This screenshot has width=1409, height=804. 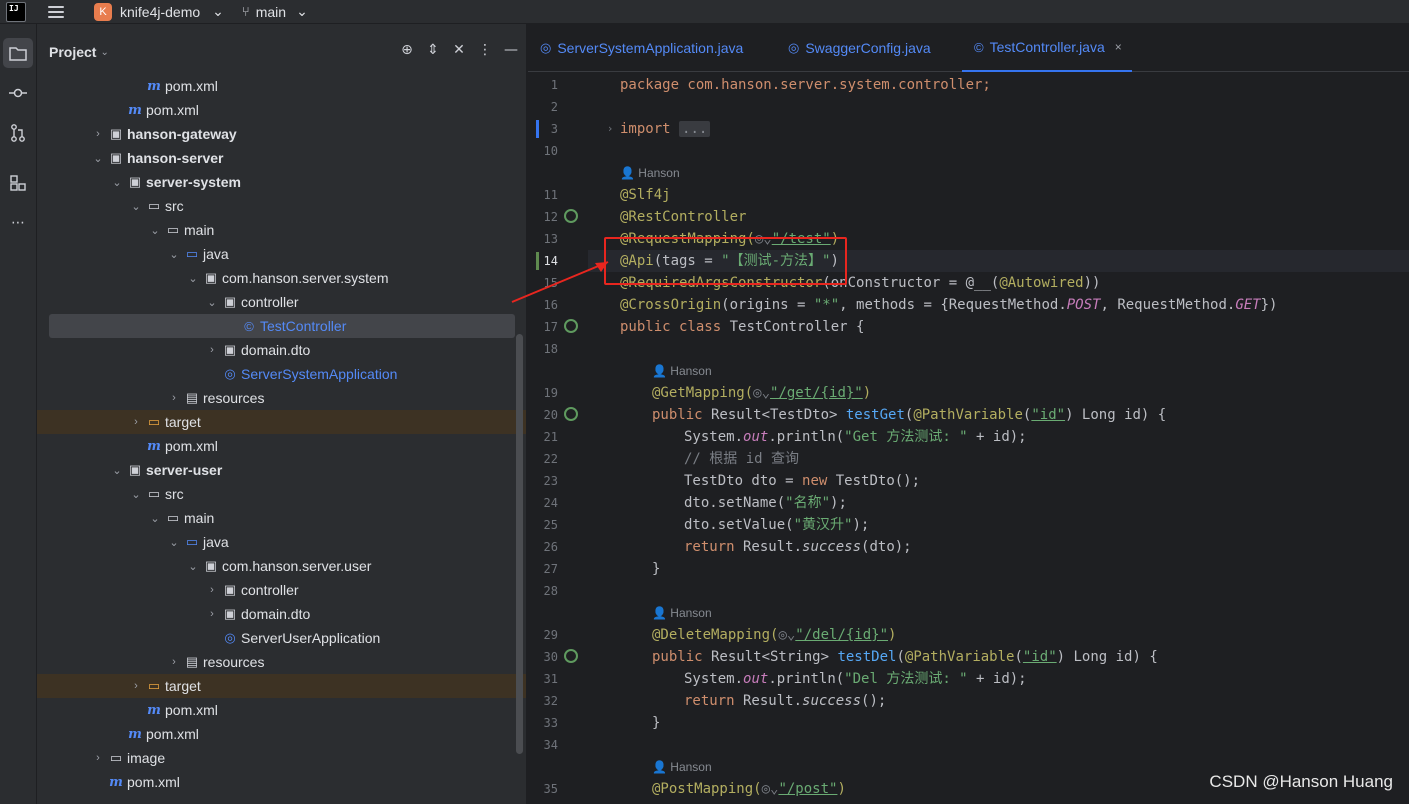 What do you see at coordinates (18, 133) in the screenshot?
I see `pull-requests-icon` at bounding box center [18, 133].